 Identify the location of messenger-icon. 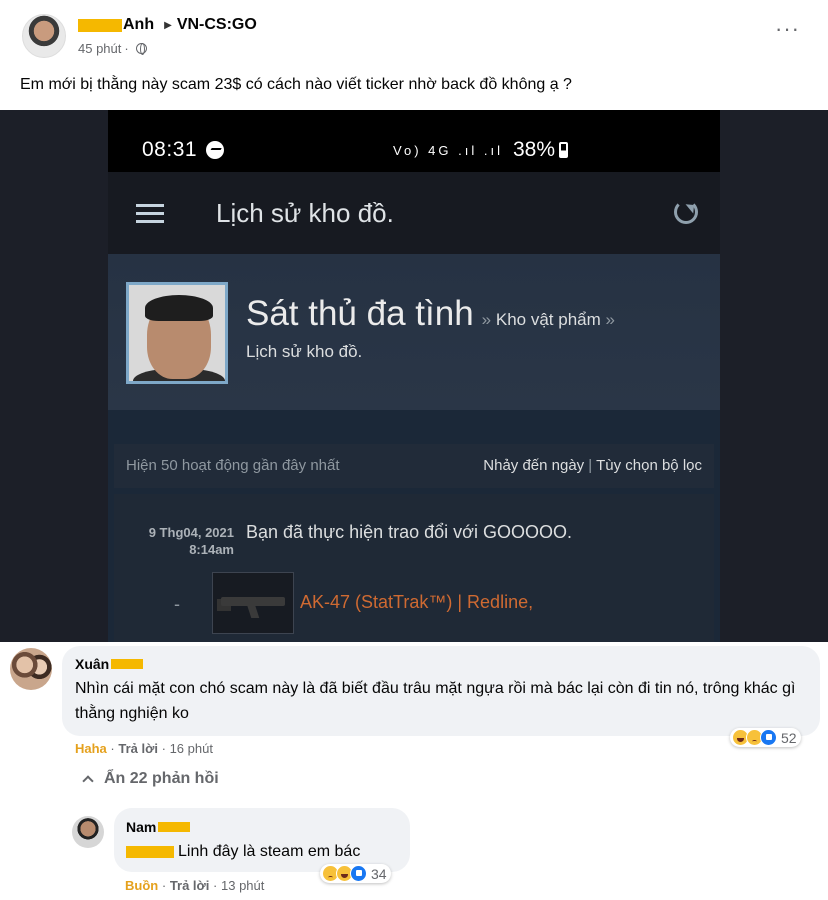
(215, 150).